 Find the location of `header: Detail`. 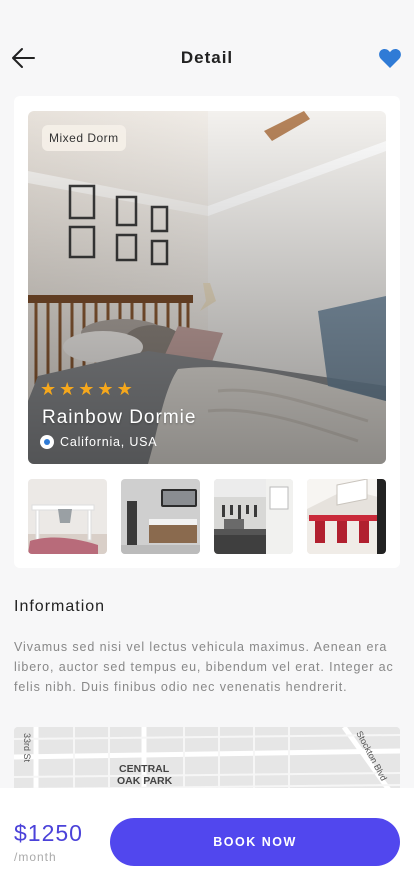

header: Detail is located at coordinates (207, 48).